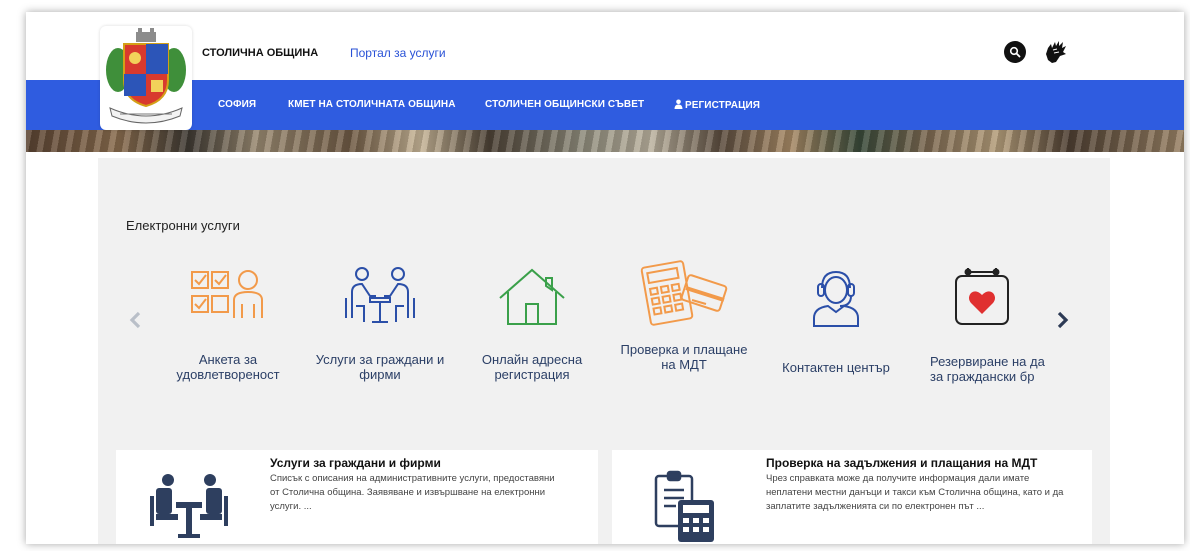 This screenshot has width=1190, height=551. What do you see at coordinates (380, 324) in the screenshot?
I see `service-citizens-companies: Услуги за граждани и фирми` at bounding box center [380, 324].